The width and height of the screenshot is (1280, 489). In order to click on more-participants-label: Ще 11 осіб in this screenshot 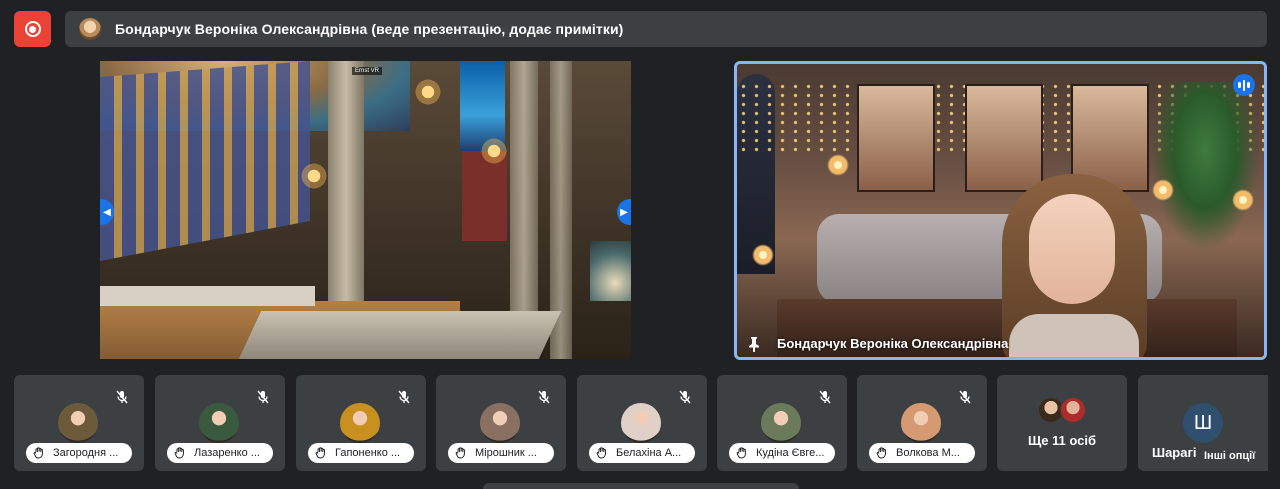, I will do `click(1062, 440)`.